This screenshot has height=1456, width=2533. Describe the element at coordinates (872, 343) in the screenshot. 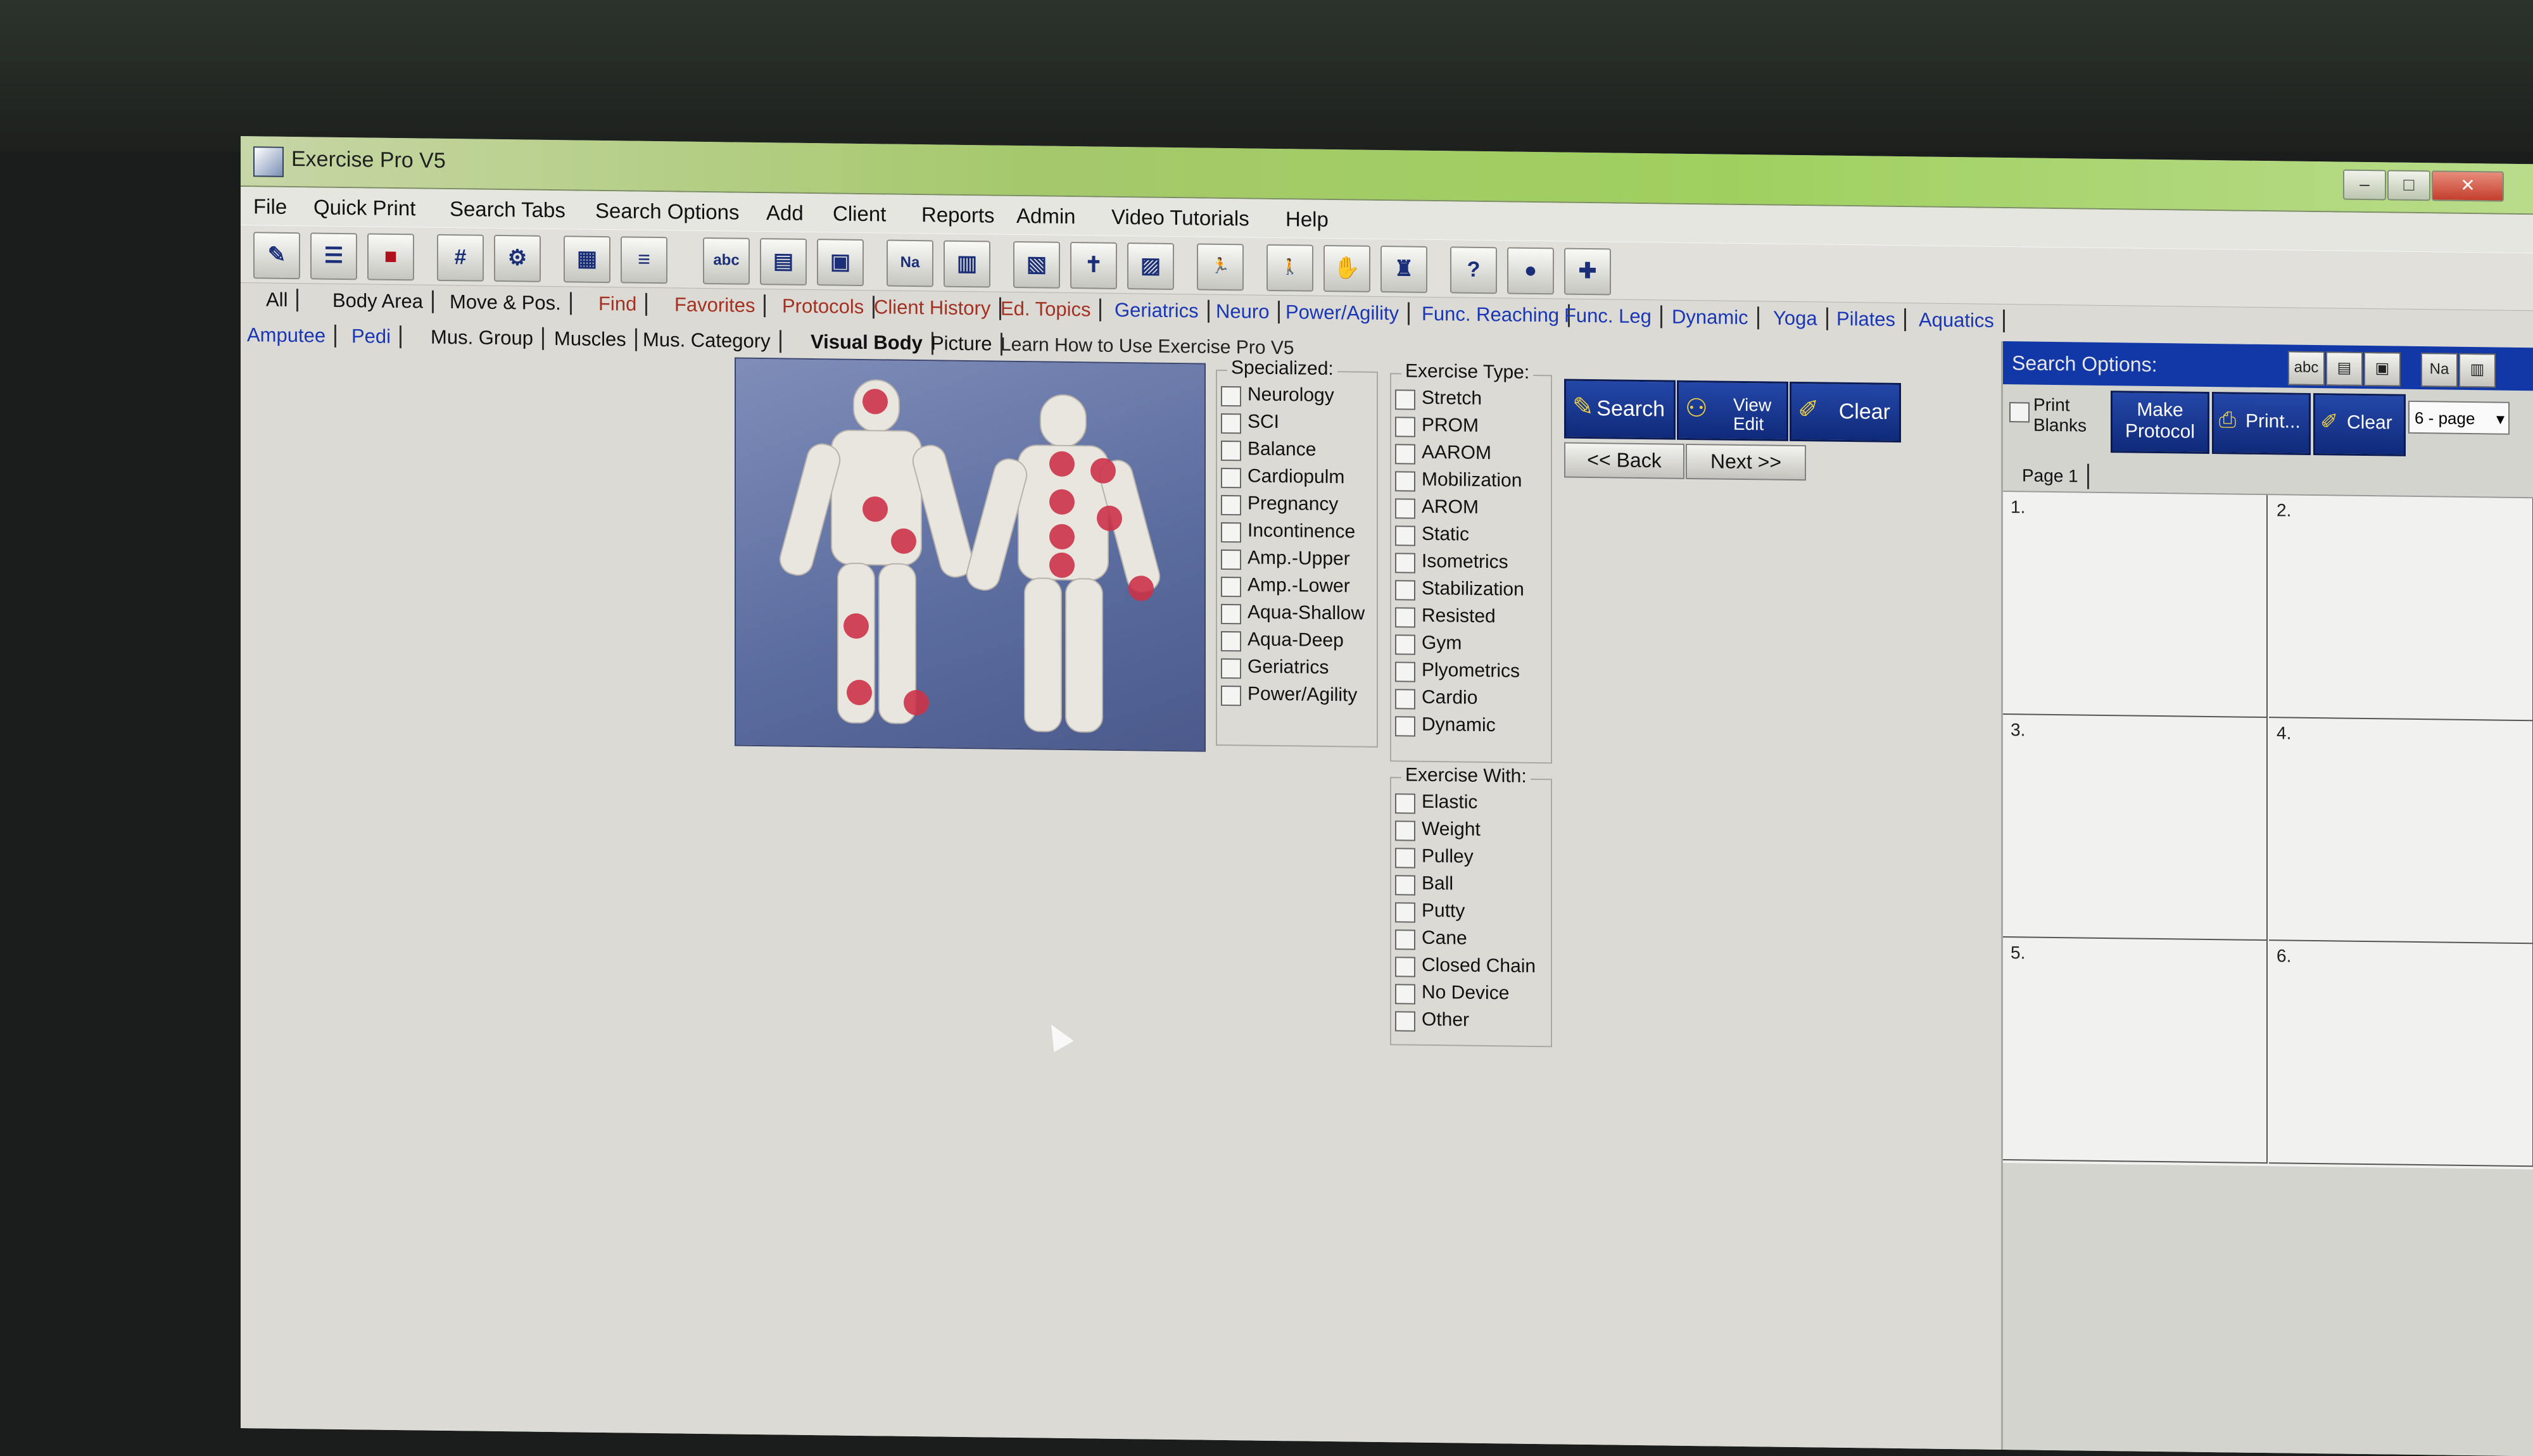

I see `tab-visual-body: Visual Body` at that location.